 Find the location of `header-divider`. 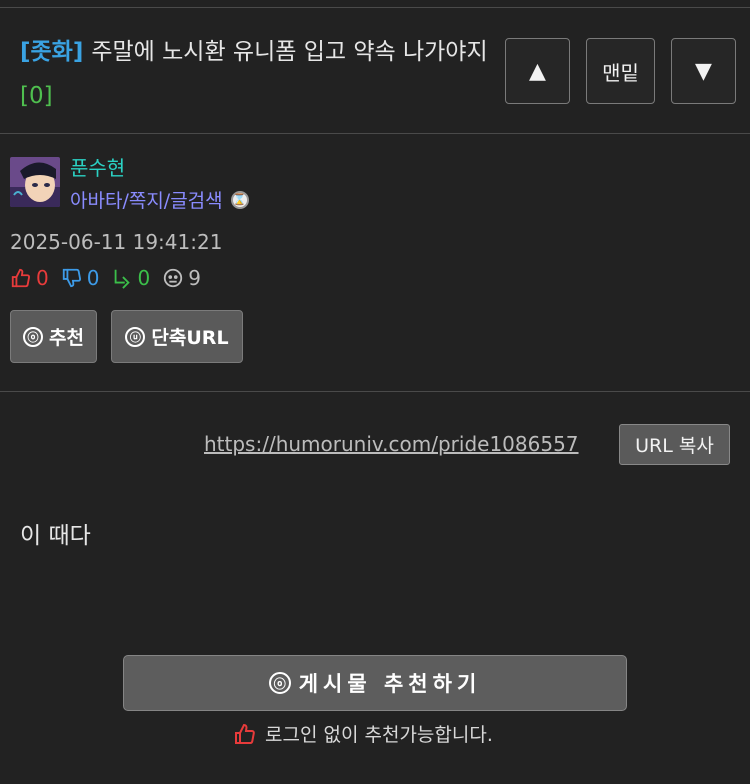

header-divider is located at coordinates (375, 133).